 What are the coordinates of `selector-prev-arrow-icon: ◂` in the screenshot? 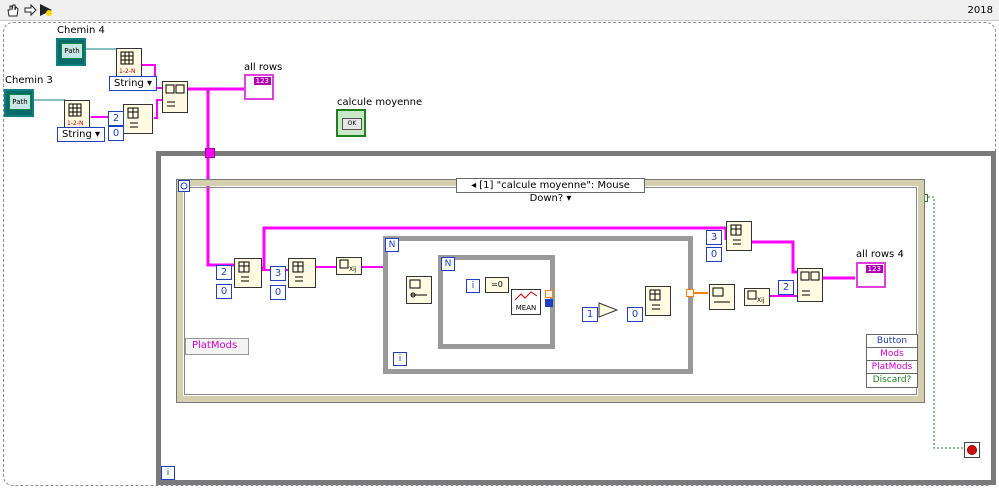 It's located at (473, 185).